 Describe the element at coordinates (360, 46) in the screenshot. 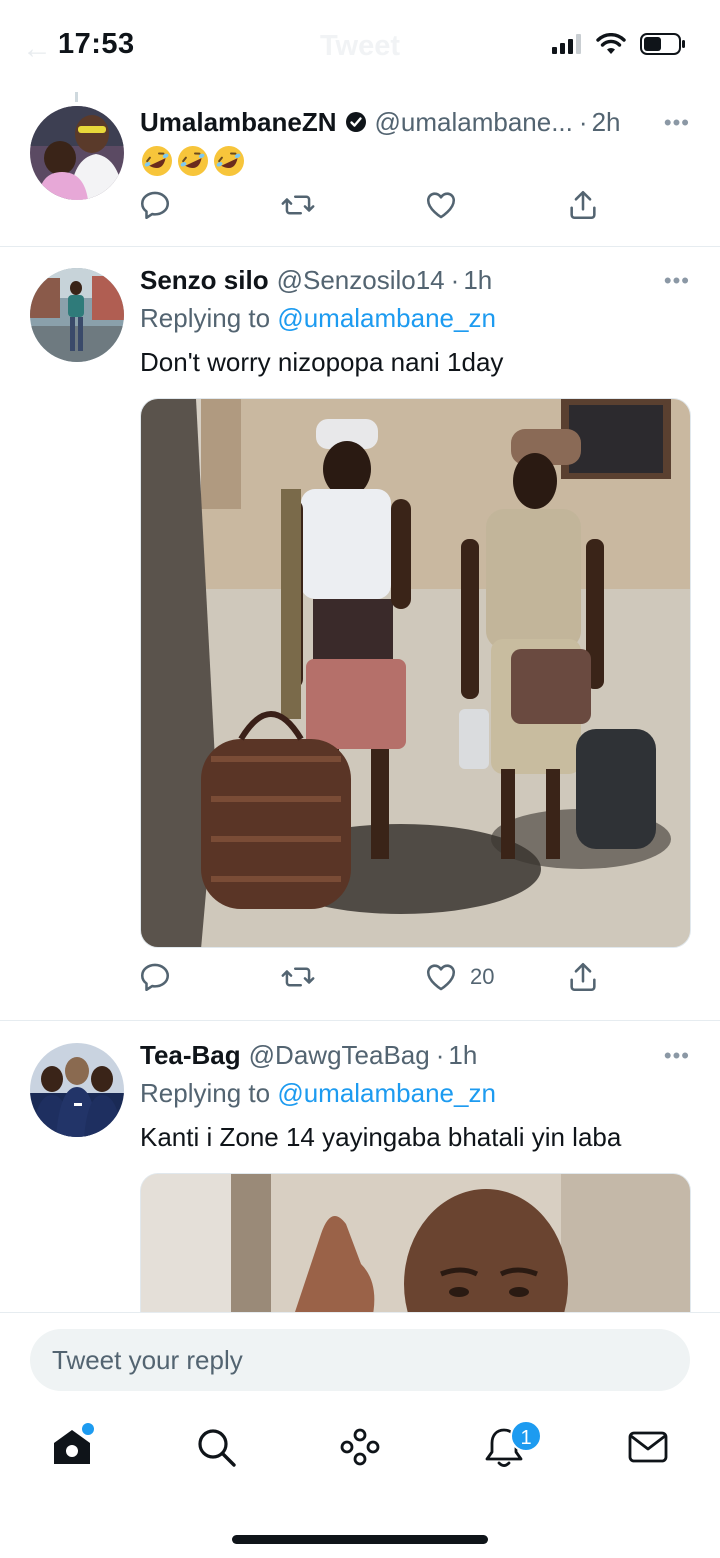

I see `status-bar: ← Tweet 17:53` at that location.